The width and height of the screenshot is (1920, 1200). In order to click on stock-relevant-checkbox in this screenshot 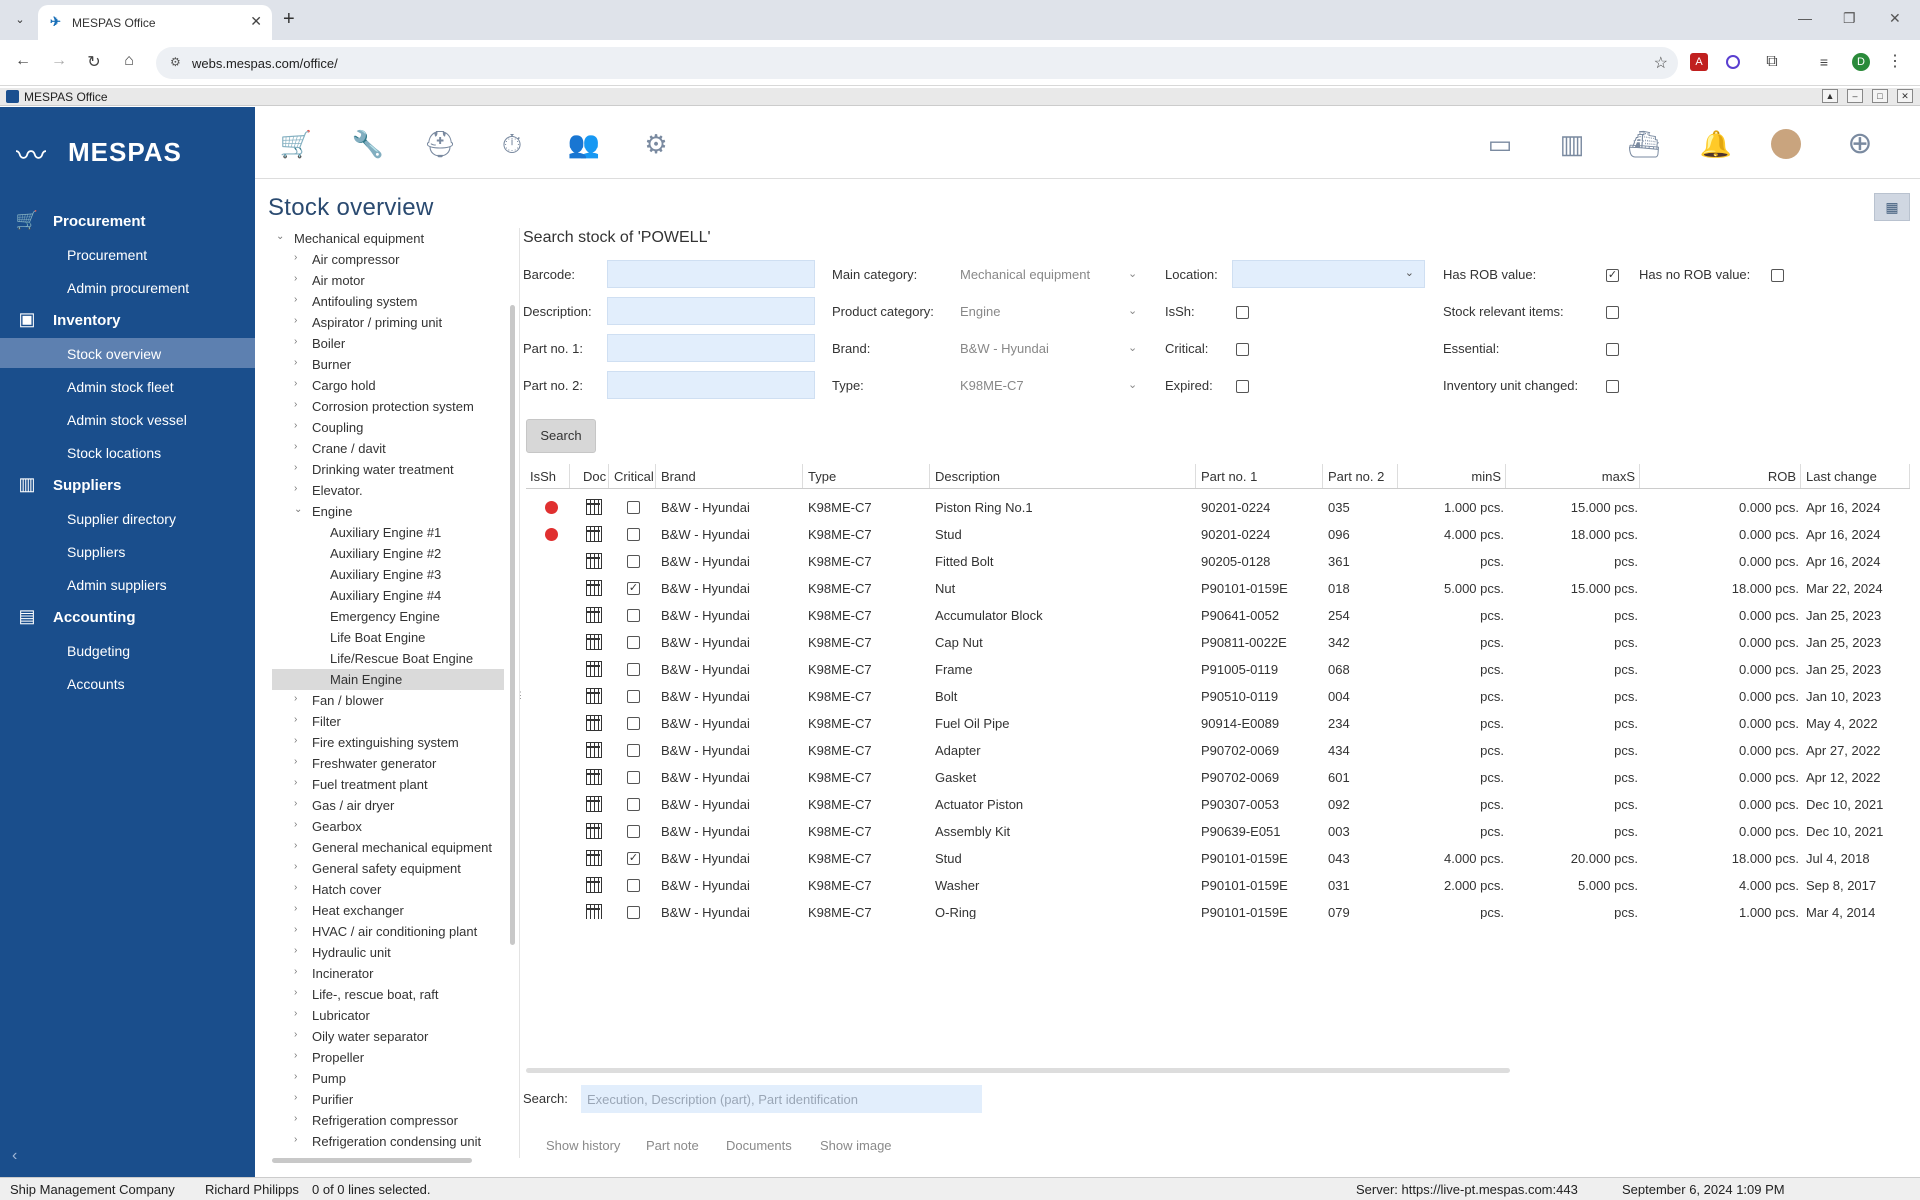, I will do `click(1612, 312)`.